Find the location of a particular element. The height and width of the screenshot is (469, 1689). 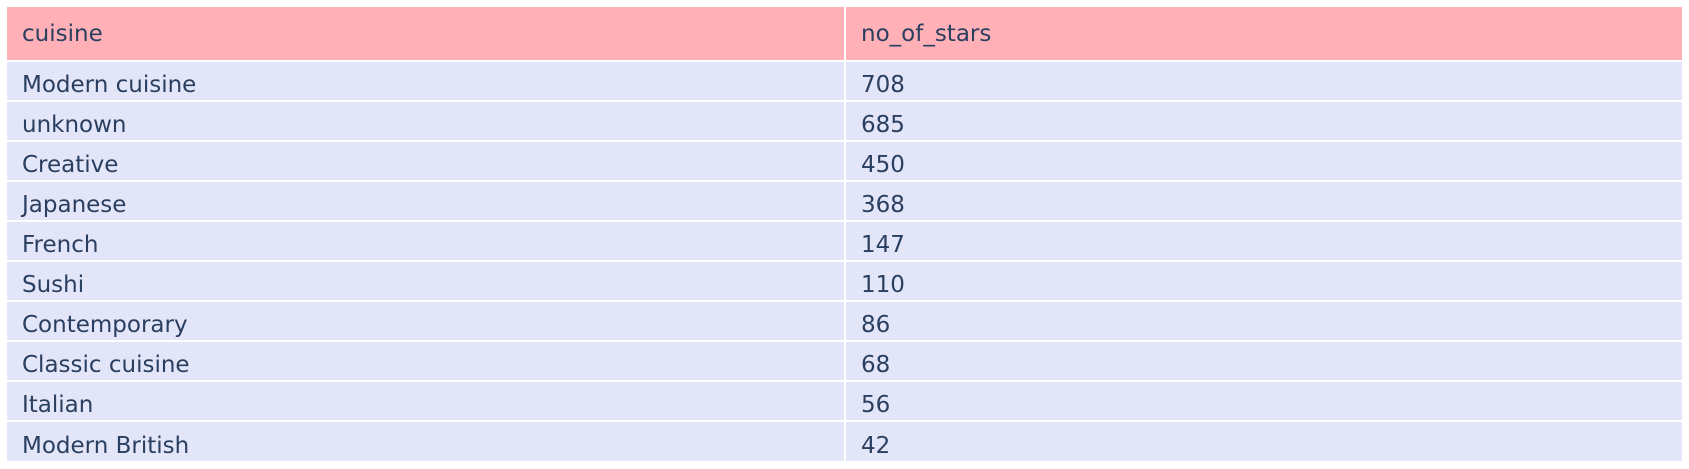

table-row: Creative 450 is located at coordinates (844, 161).